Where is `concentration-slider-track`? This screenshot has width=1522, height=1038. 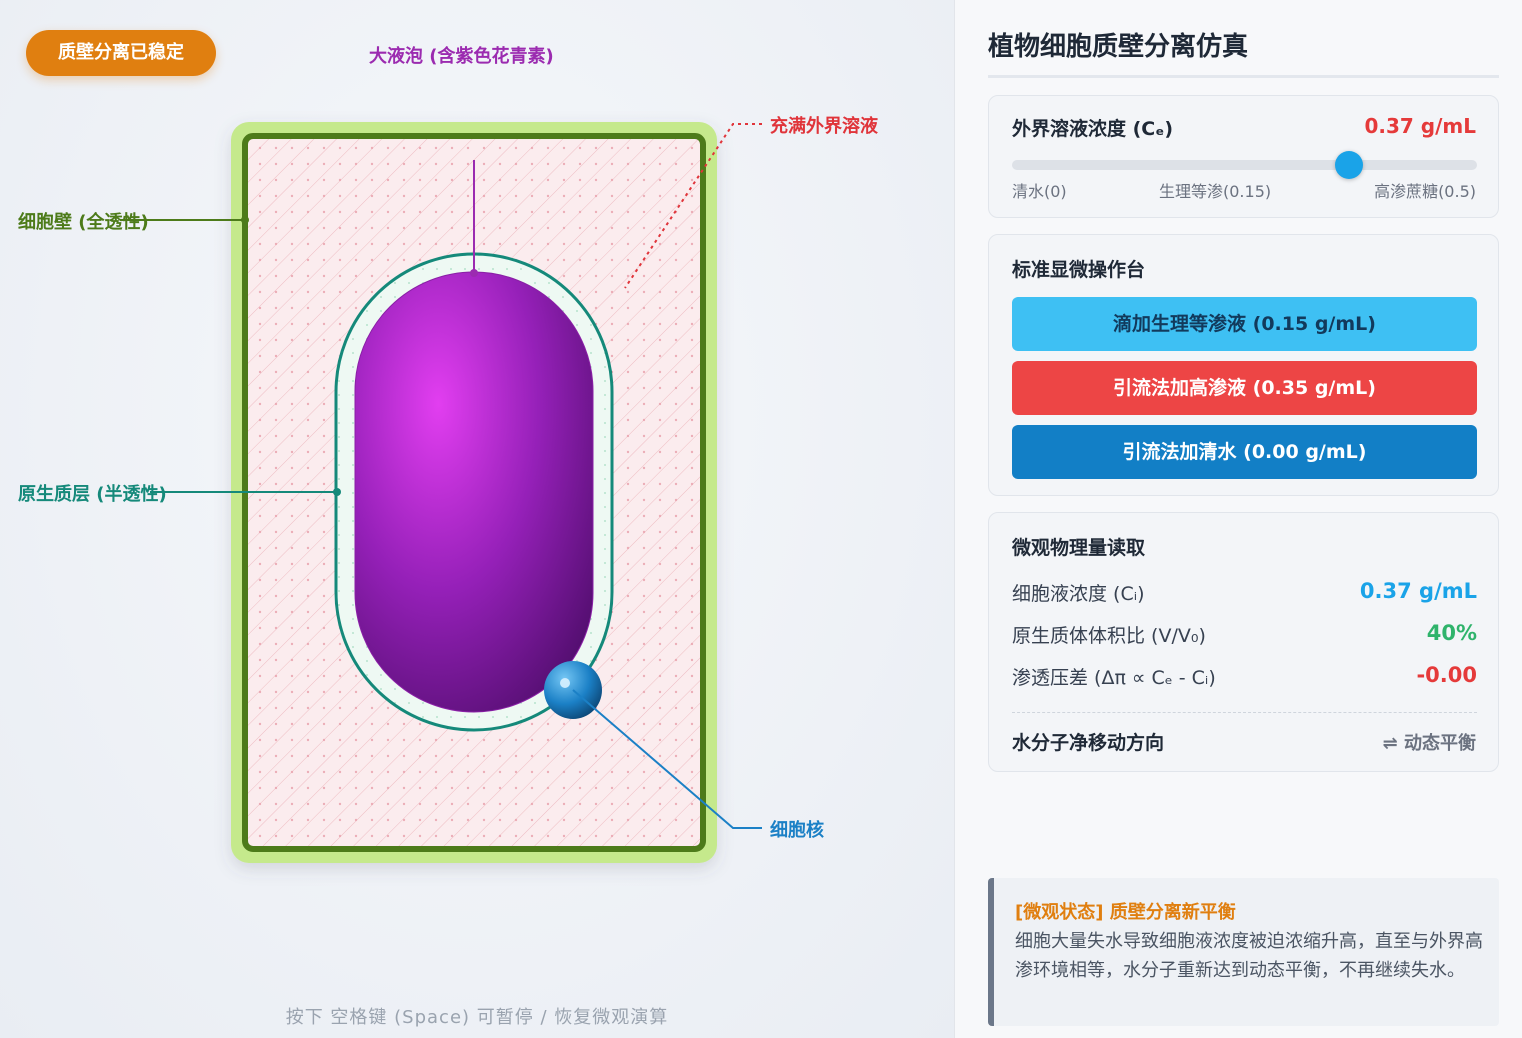
concentration-slider-track is located at coordinates (1244, 165).